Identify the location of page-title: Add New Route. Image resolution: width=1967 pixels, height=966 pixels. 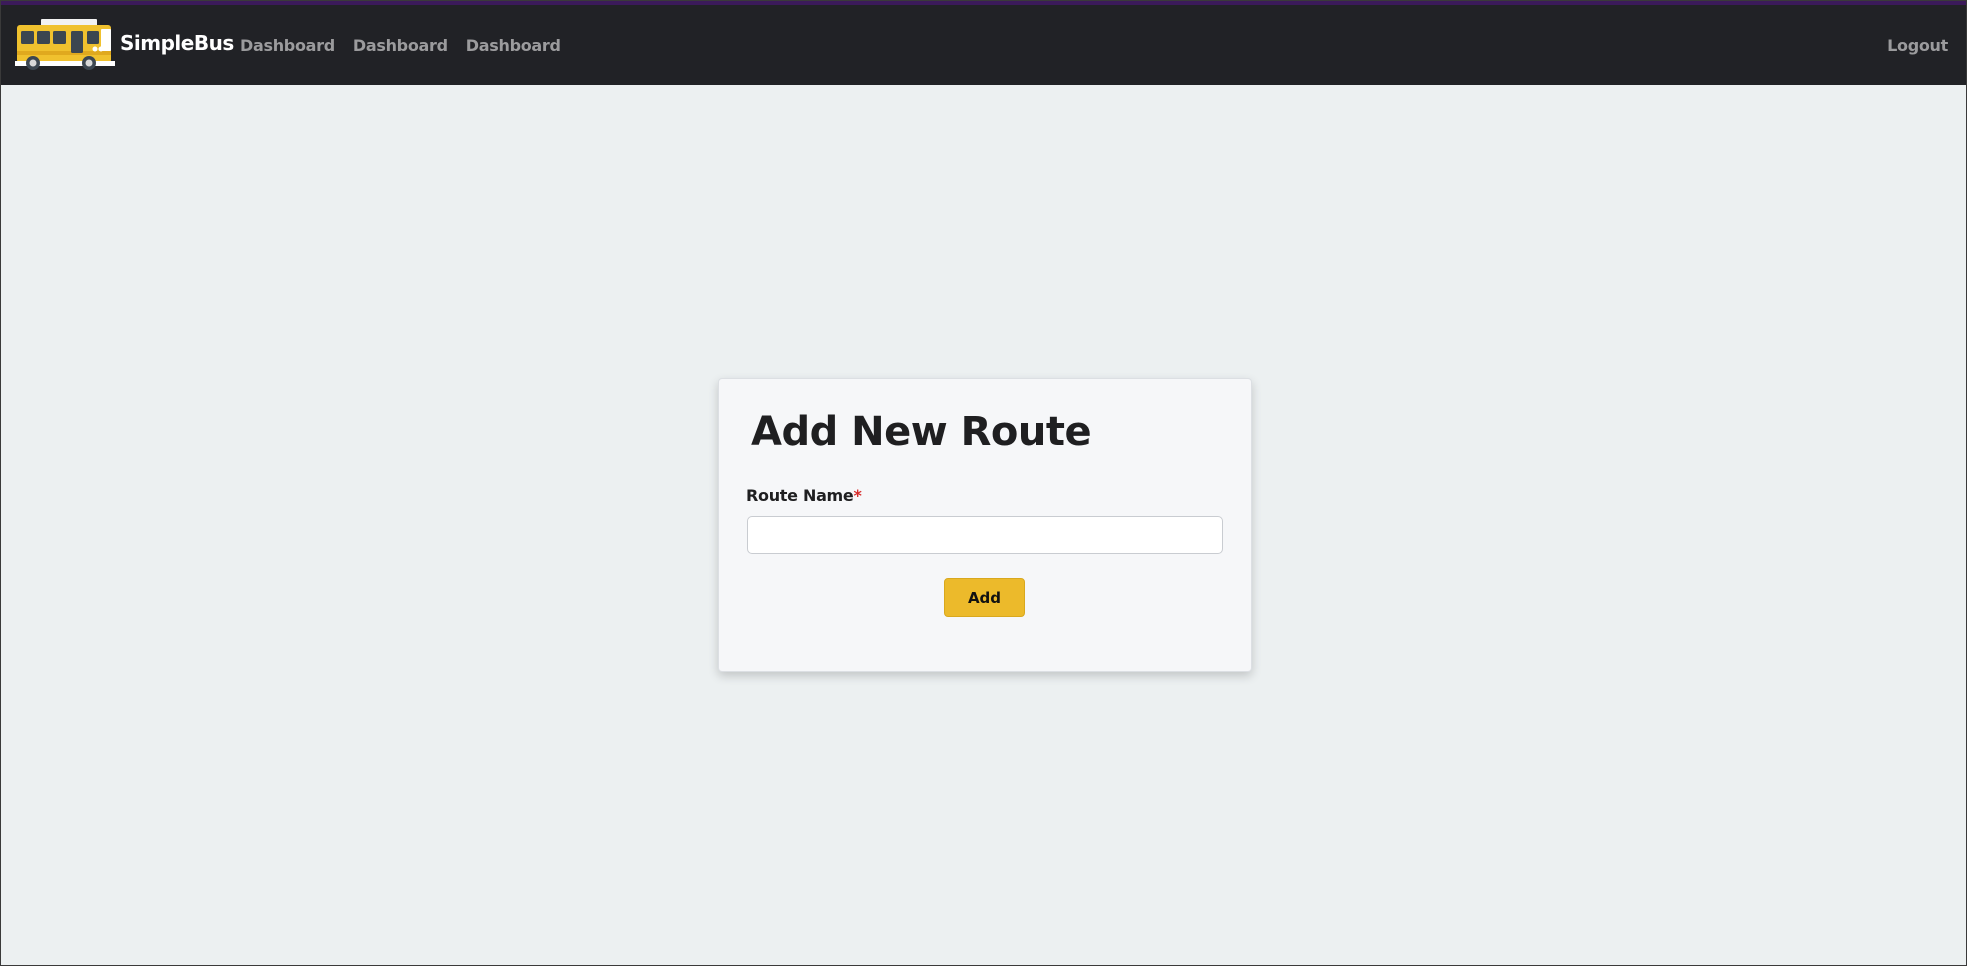
(921, 432).